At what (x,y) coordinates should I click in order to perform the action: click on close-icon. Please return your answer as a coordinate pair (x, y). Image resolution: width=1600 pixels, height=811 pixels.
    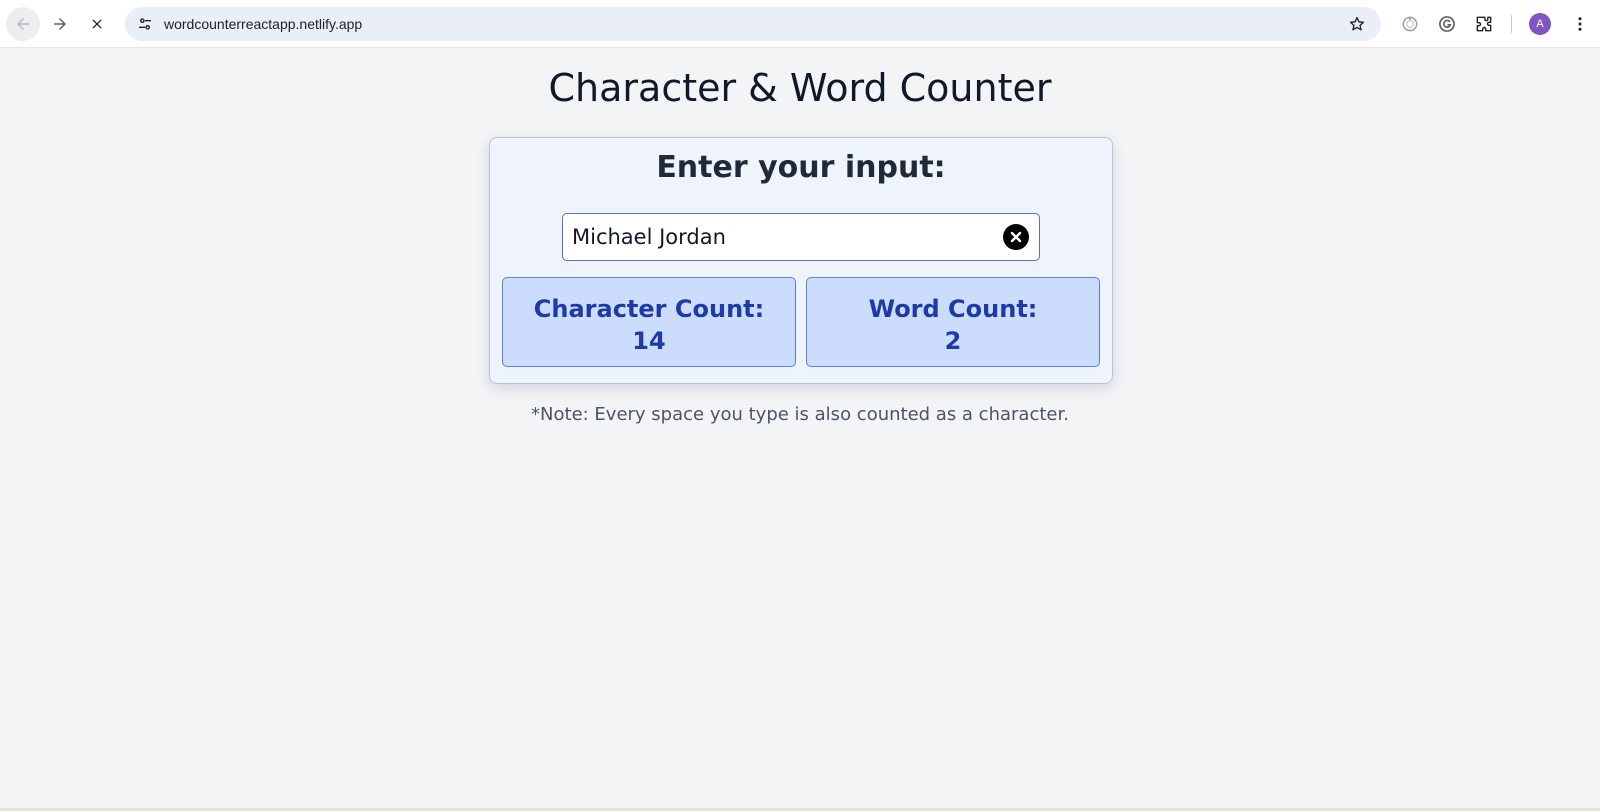
    Looking at the image, I should click on (97, 24).